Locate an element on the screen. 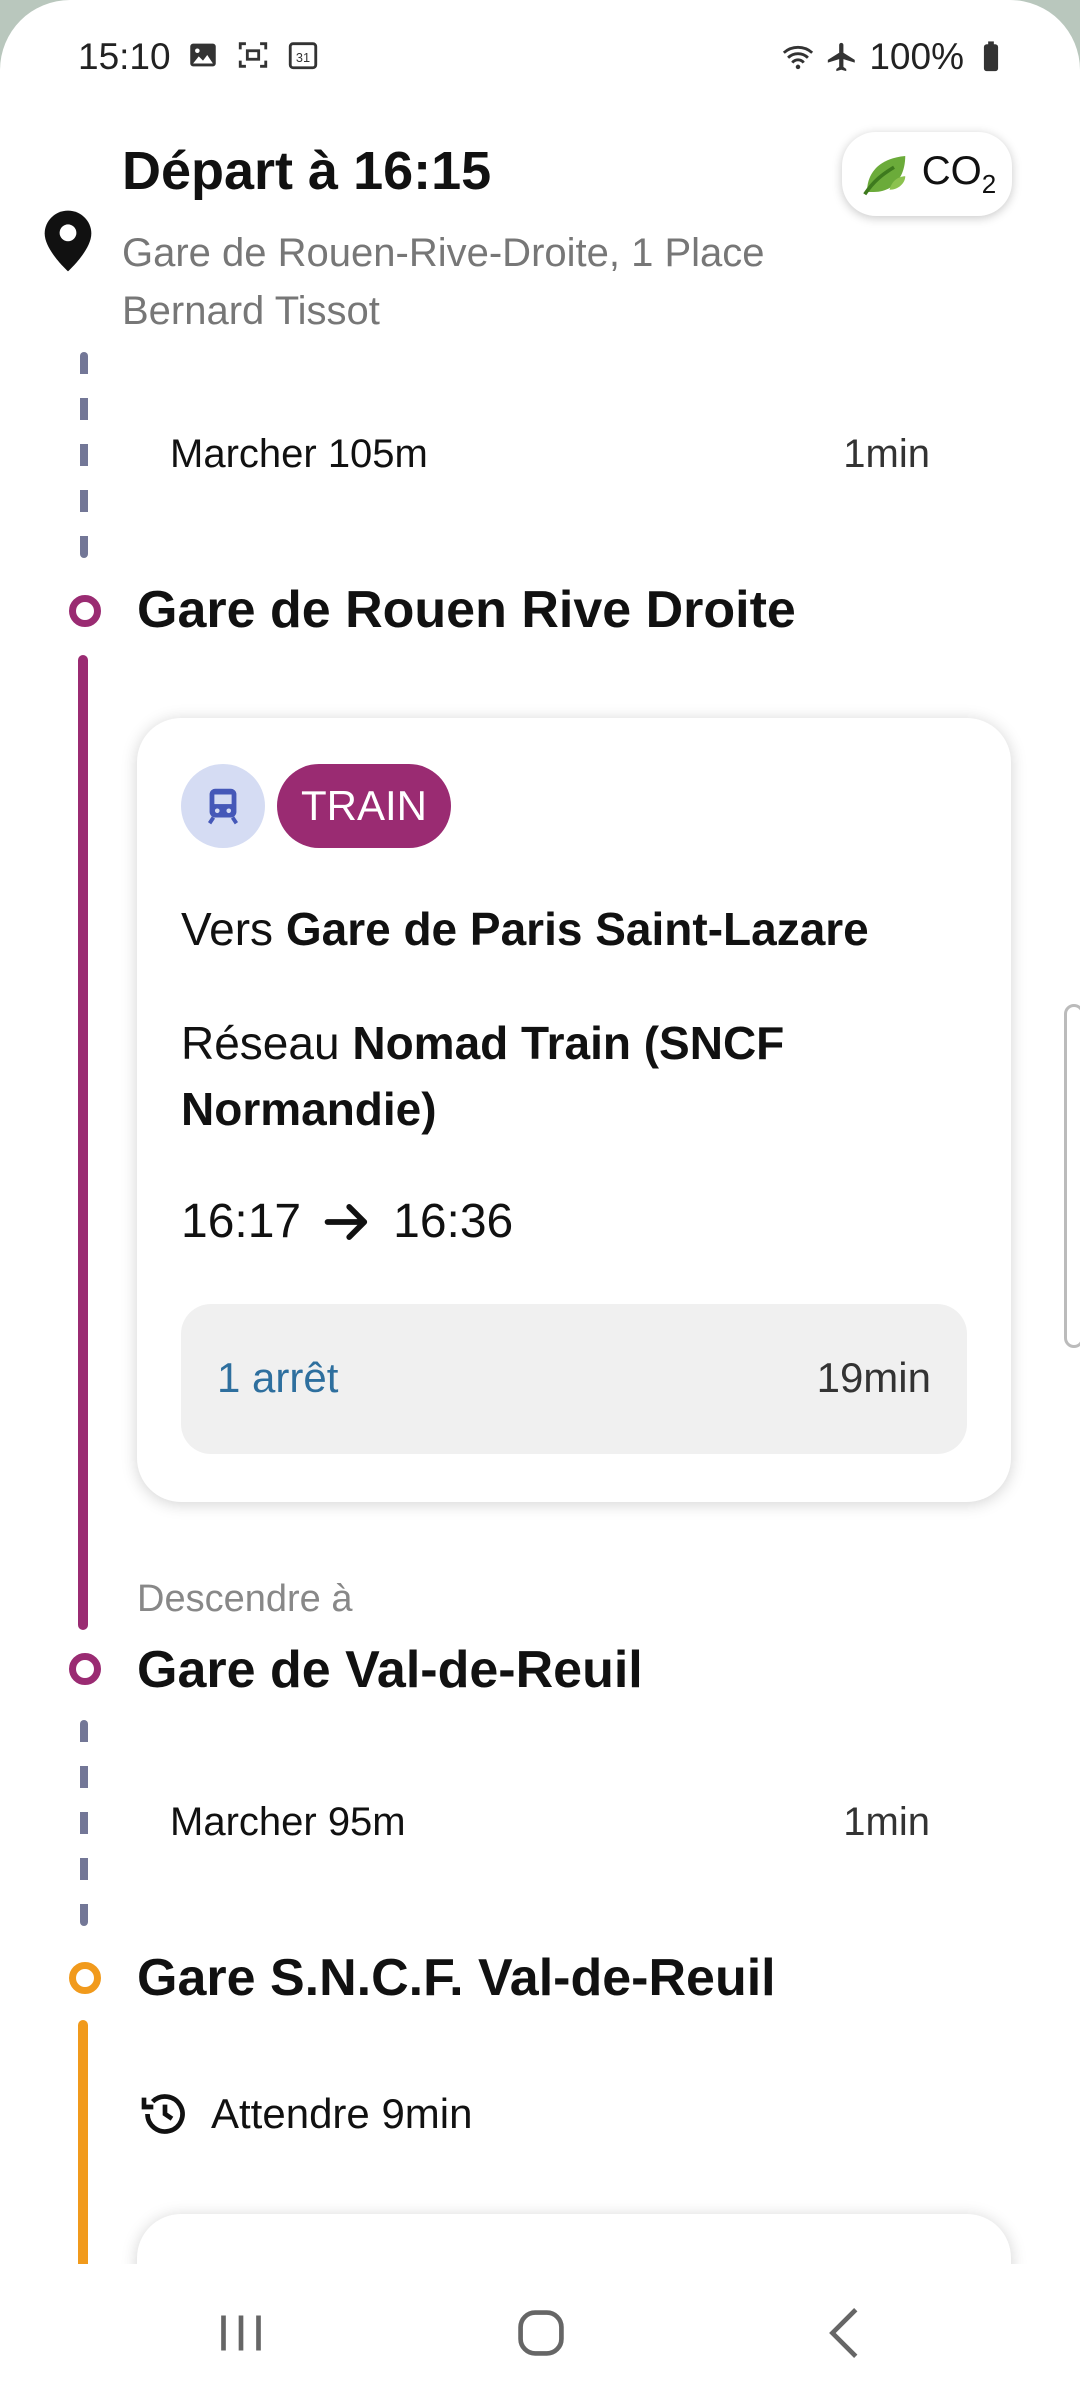 This screenshot has height=2400, width=1080. co2-subscript: 2 is located at coordinates (989, 183).